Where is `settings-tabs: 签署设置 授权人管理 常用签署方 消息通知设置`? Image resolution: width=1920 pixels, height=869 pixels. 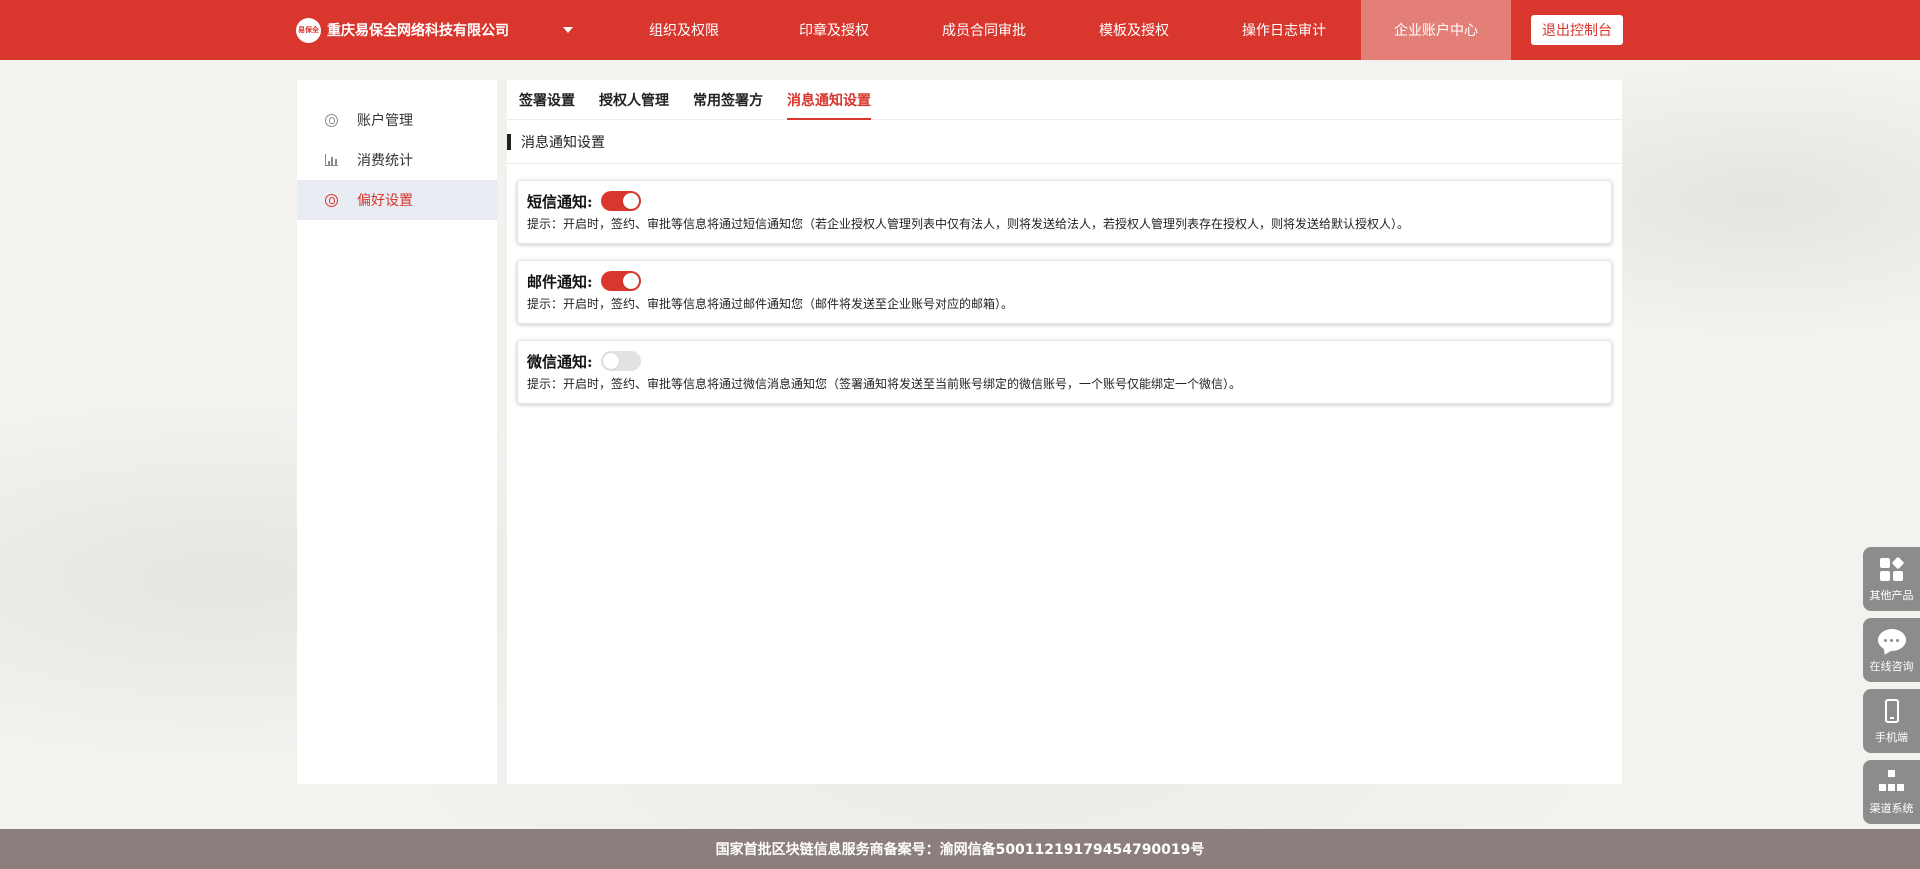
settings-tabs: 签署设置 授权人管理 常用签署方 消息通知设置 is located at coordinates (1064, 100).